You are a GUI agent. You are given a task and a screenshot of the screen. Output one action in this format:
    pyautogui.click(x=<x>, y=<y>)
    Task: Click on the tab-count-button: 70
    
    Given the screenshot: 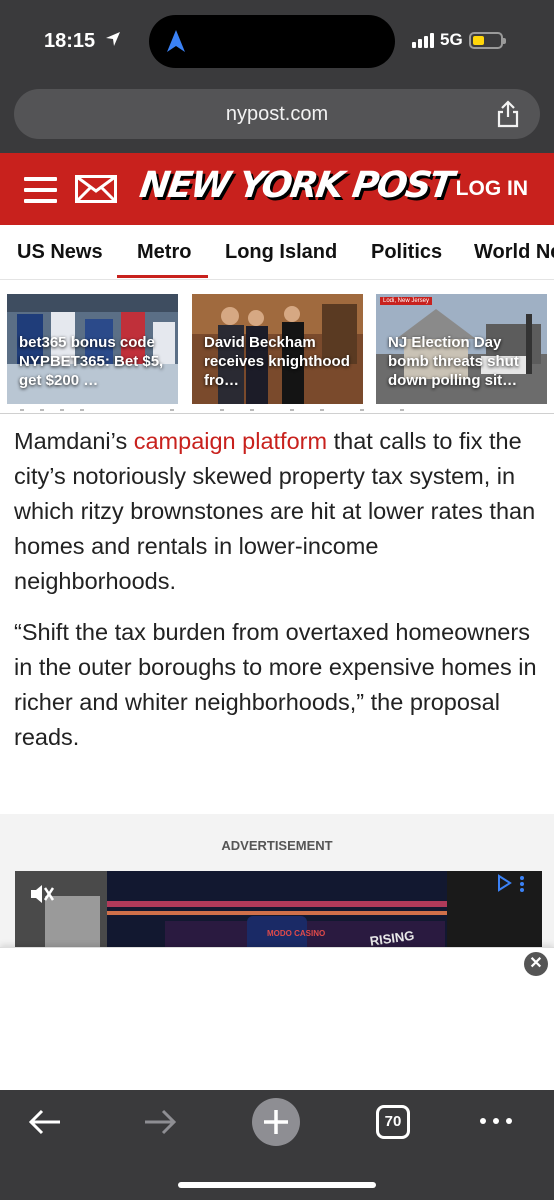 What is the action you would take?
    pyautogui.click(x=393, y=1122)
    